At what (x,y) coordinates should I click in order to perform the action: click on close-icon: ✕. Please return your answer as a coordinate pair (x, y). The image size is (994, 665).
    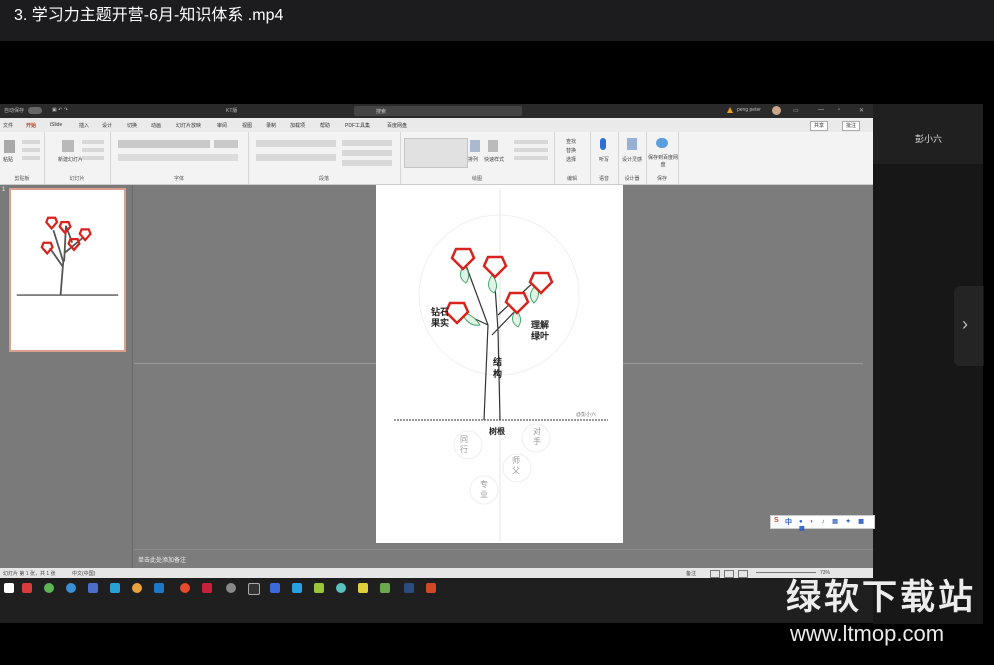
    Looking at the image, I should click on (861, 110).